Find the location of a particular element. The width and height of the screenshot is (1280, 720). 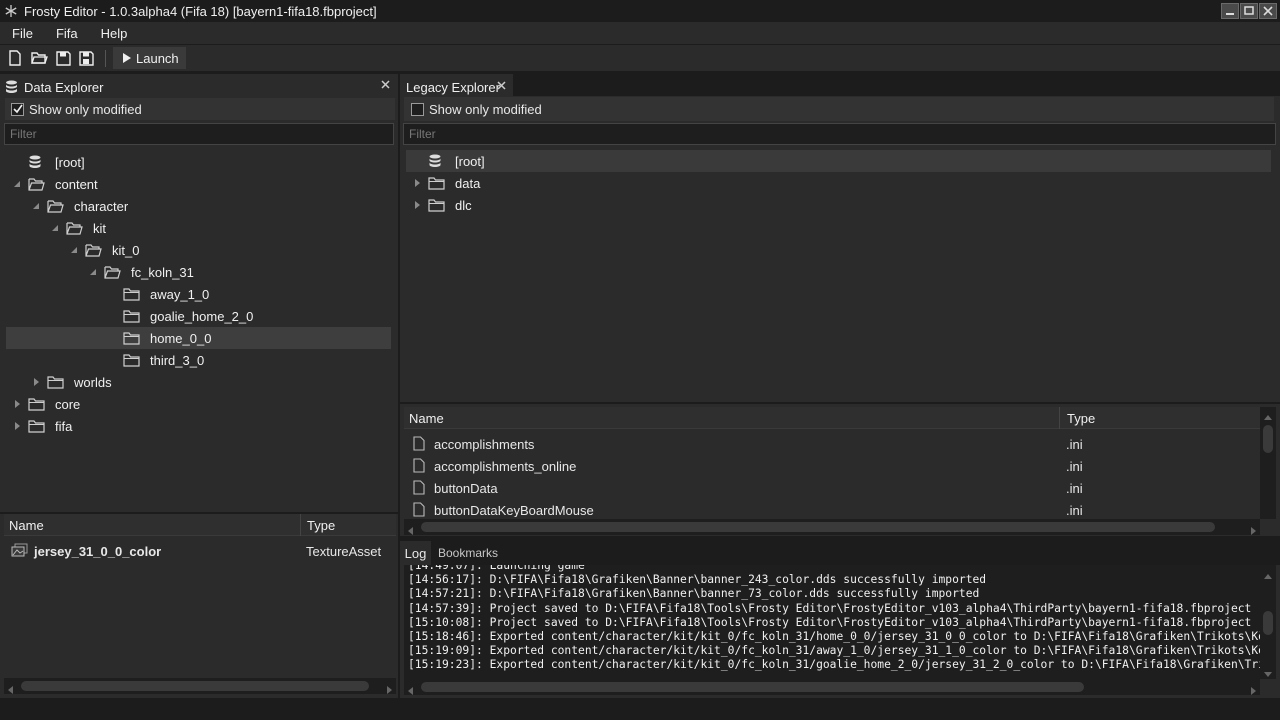

tree-item: fc_koln_31 is located at coordinates (198, 272).